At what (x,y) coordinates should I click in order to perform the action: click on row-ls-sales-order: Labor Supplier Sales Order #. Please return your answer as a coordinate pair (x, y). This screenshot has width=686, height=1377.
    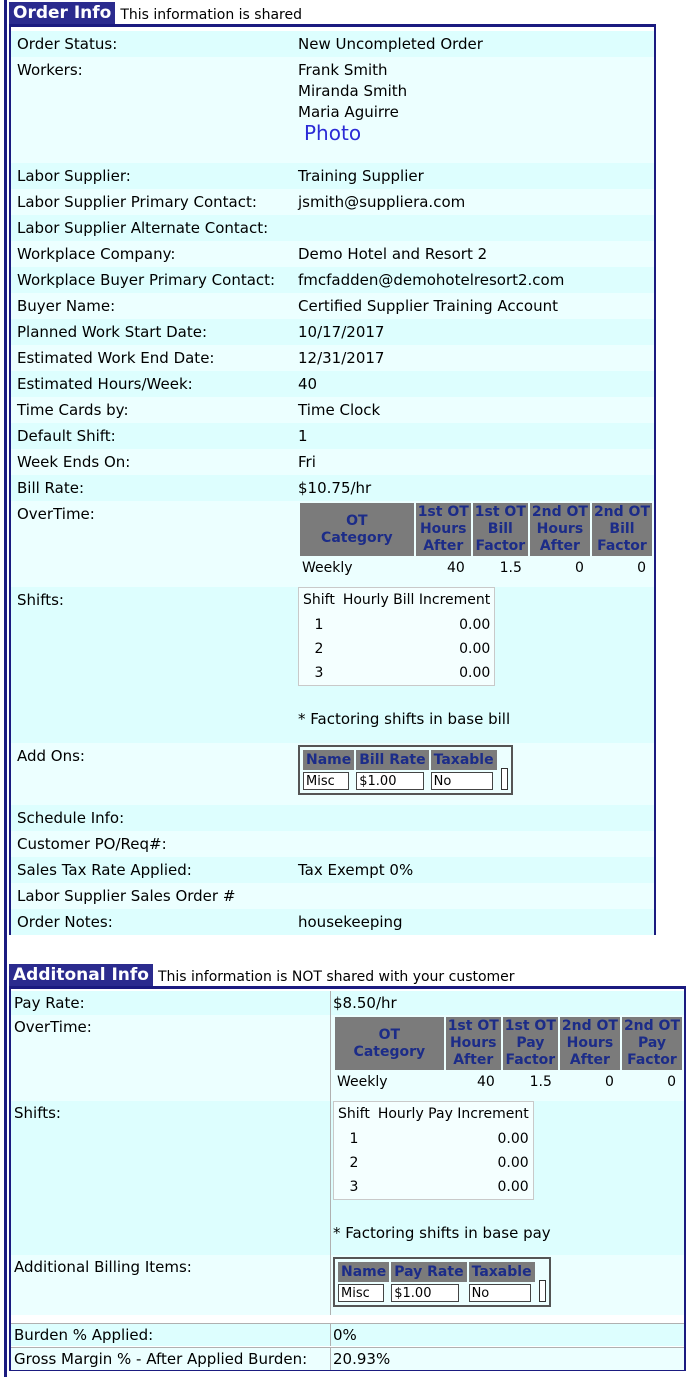
    Looking at the image, I should click on (332, 896).